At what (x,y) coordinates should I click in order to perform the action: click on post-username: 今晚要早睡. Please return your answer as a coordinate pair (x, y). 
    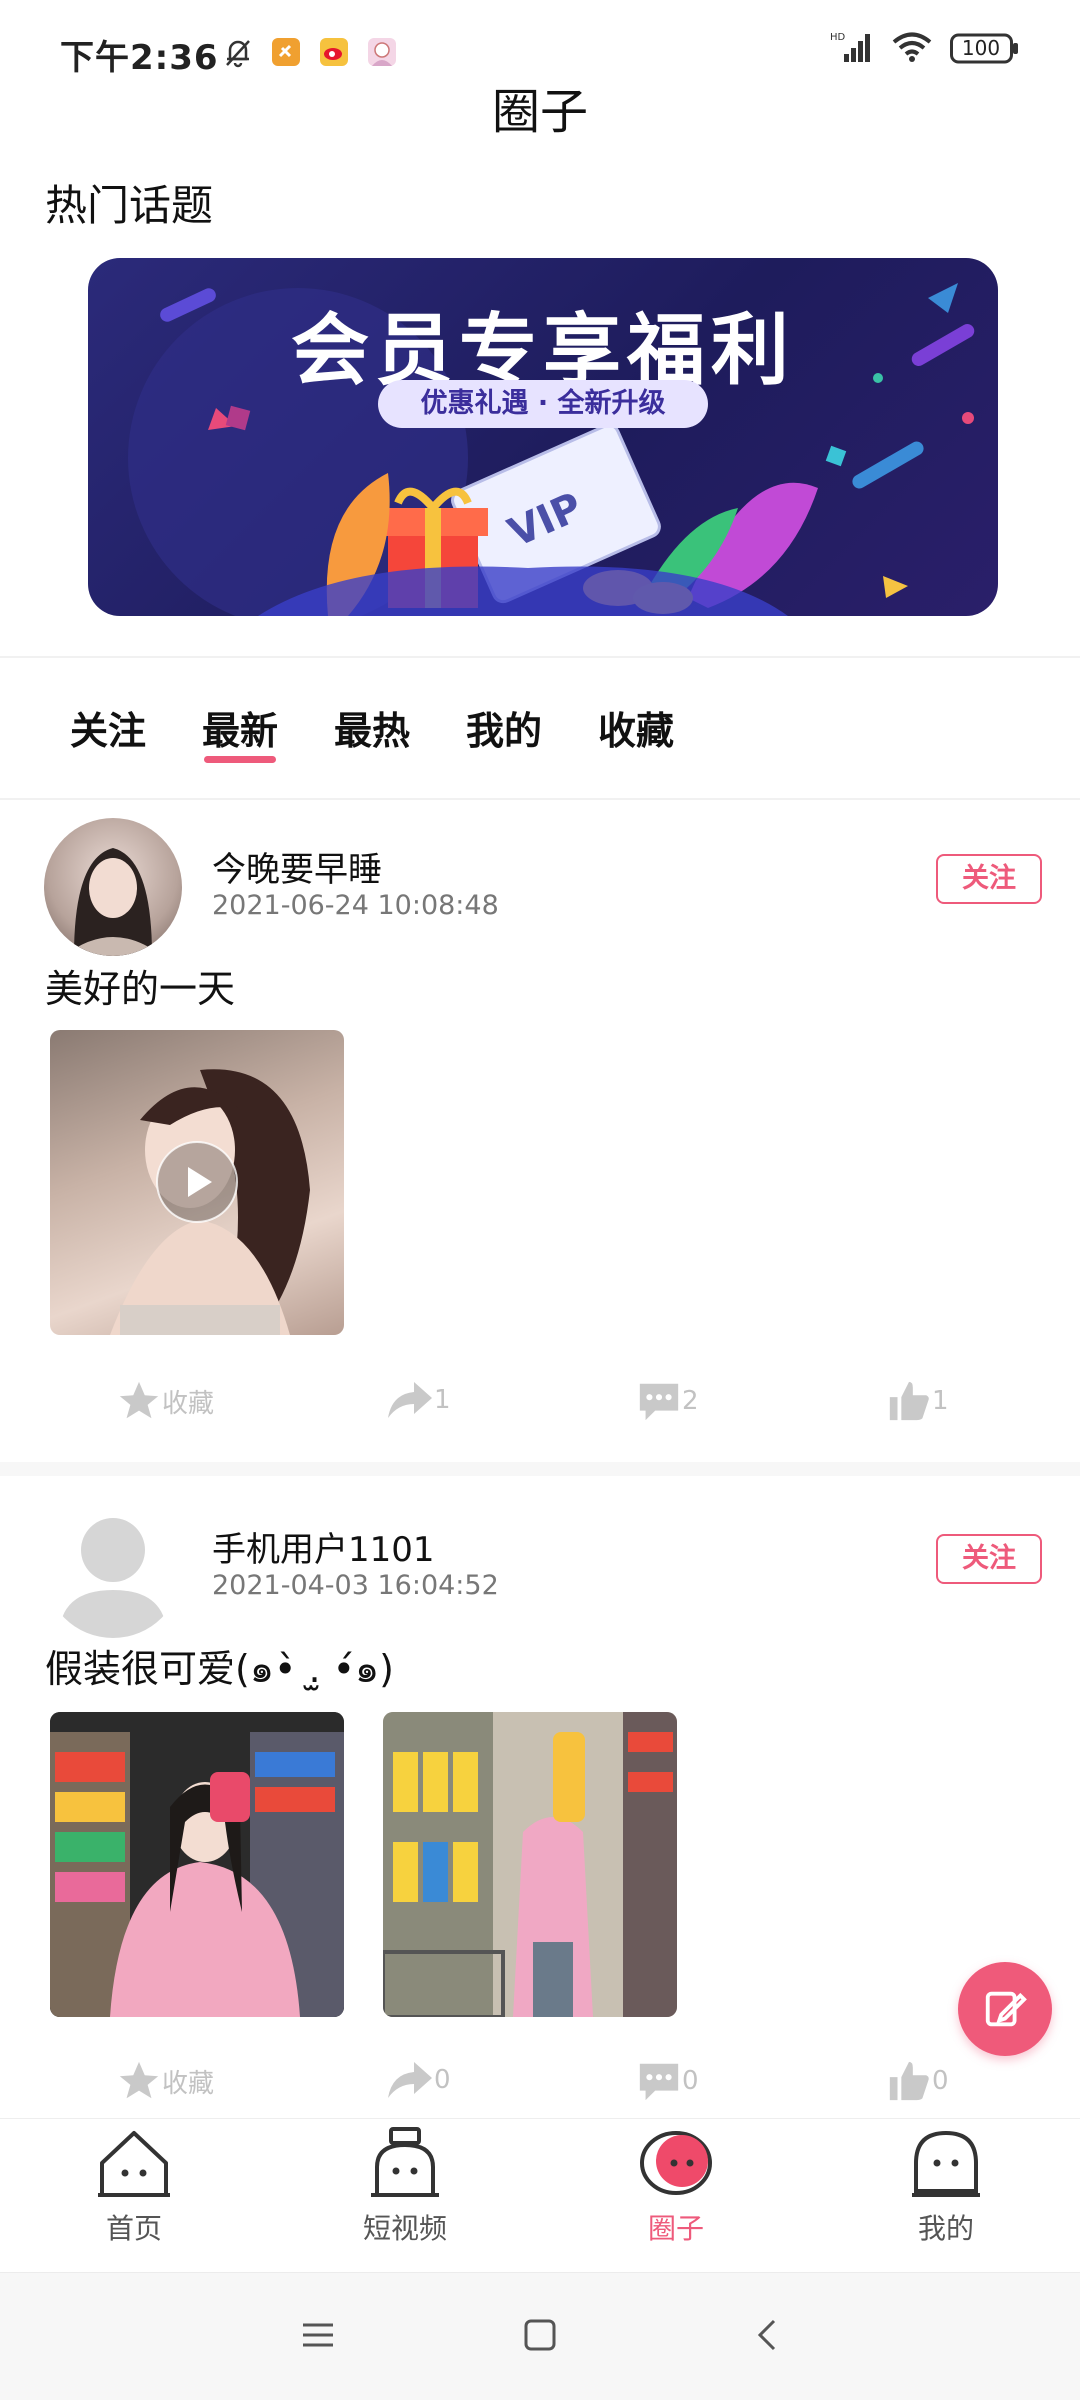
    Looking at the image, I should click on (297, 866).